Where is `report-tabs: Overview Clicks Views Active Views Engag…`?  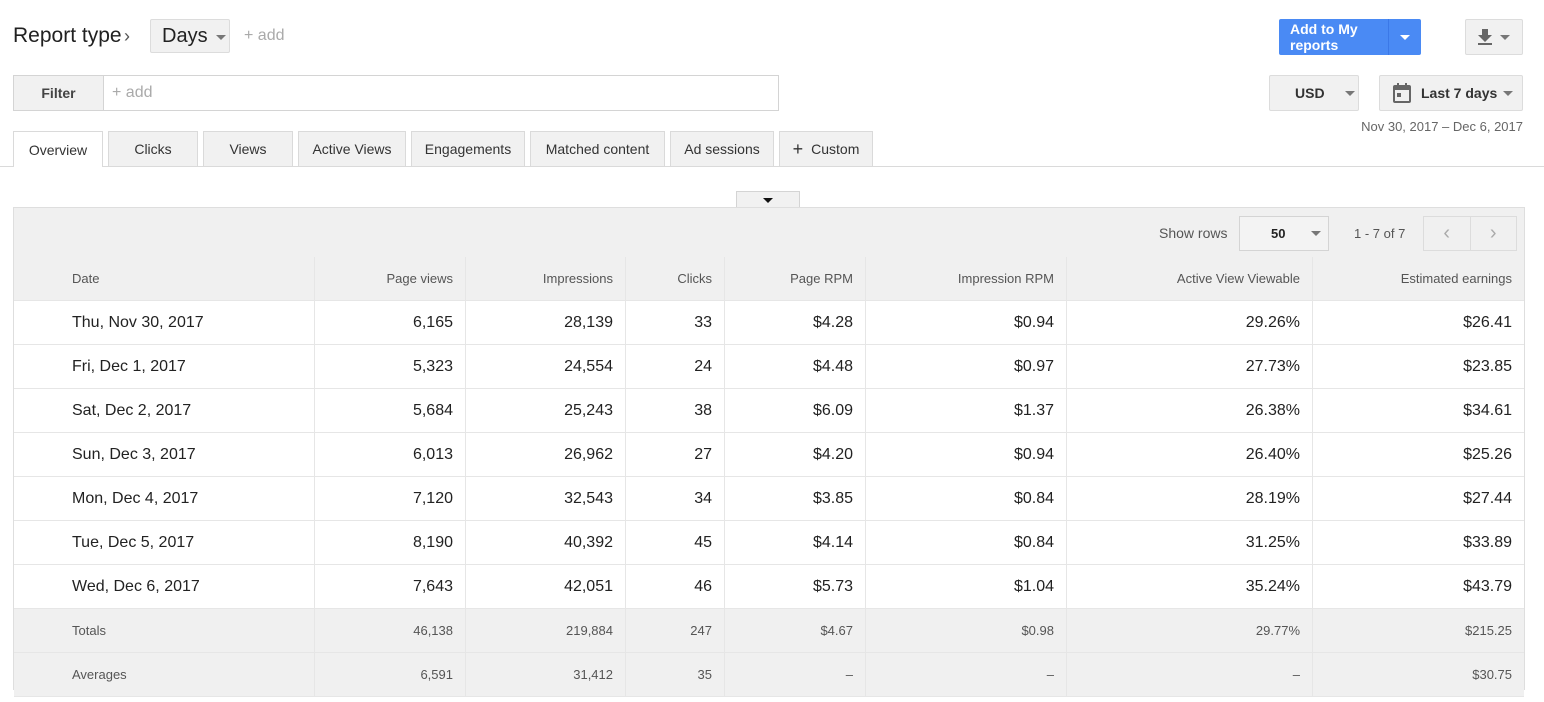
report-tabs: Overview Clicks Views Active Views Engag… is located at coordinates (443, 149).